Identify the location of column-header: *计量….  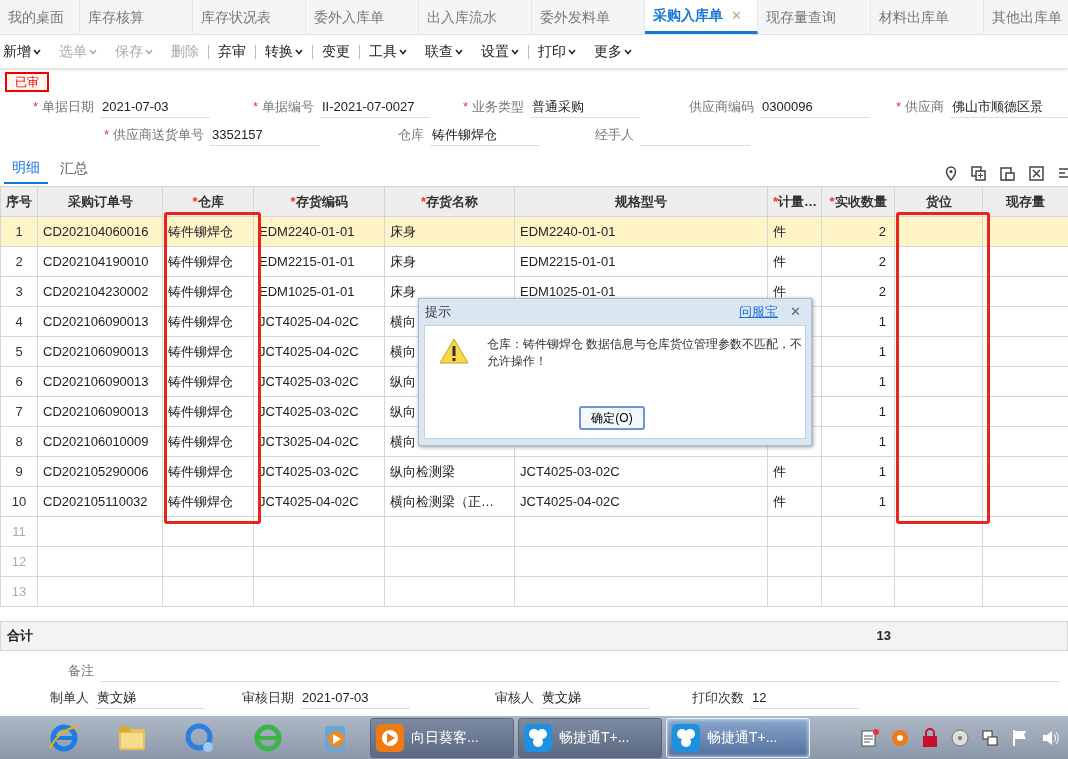
(794, 201).